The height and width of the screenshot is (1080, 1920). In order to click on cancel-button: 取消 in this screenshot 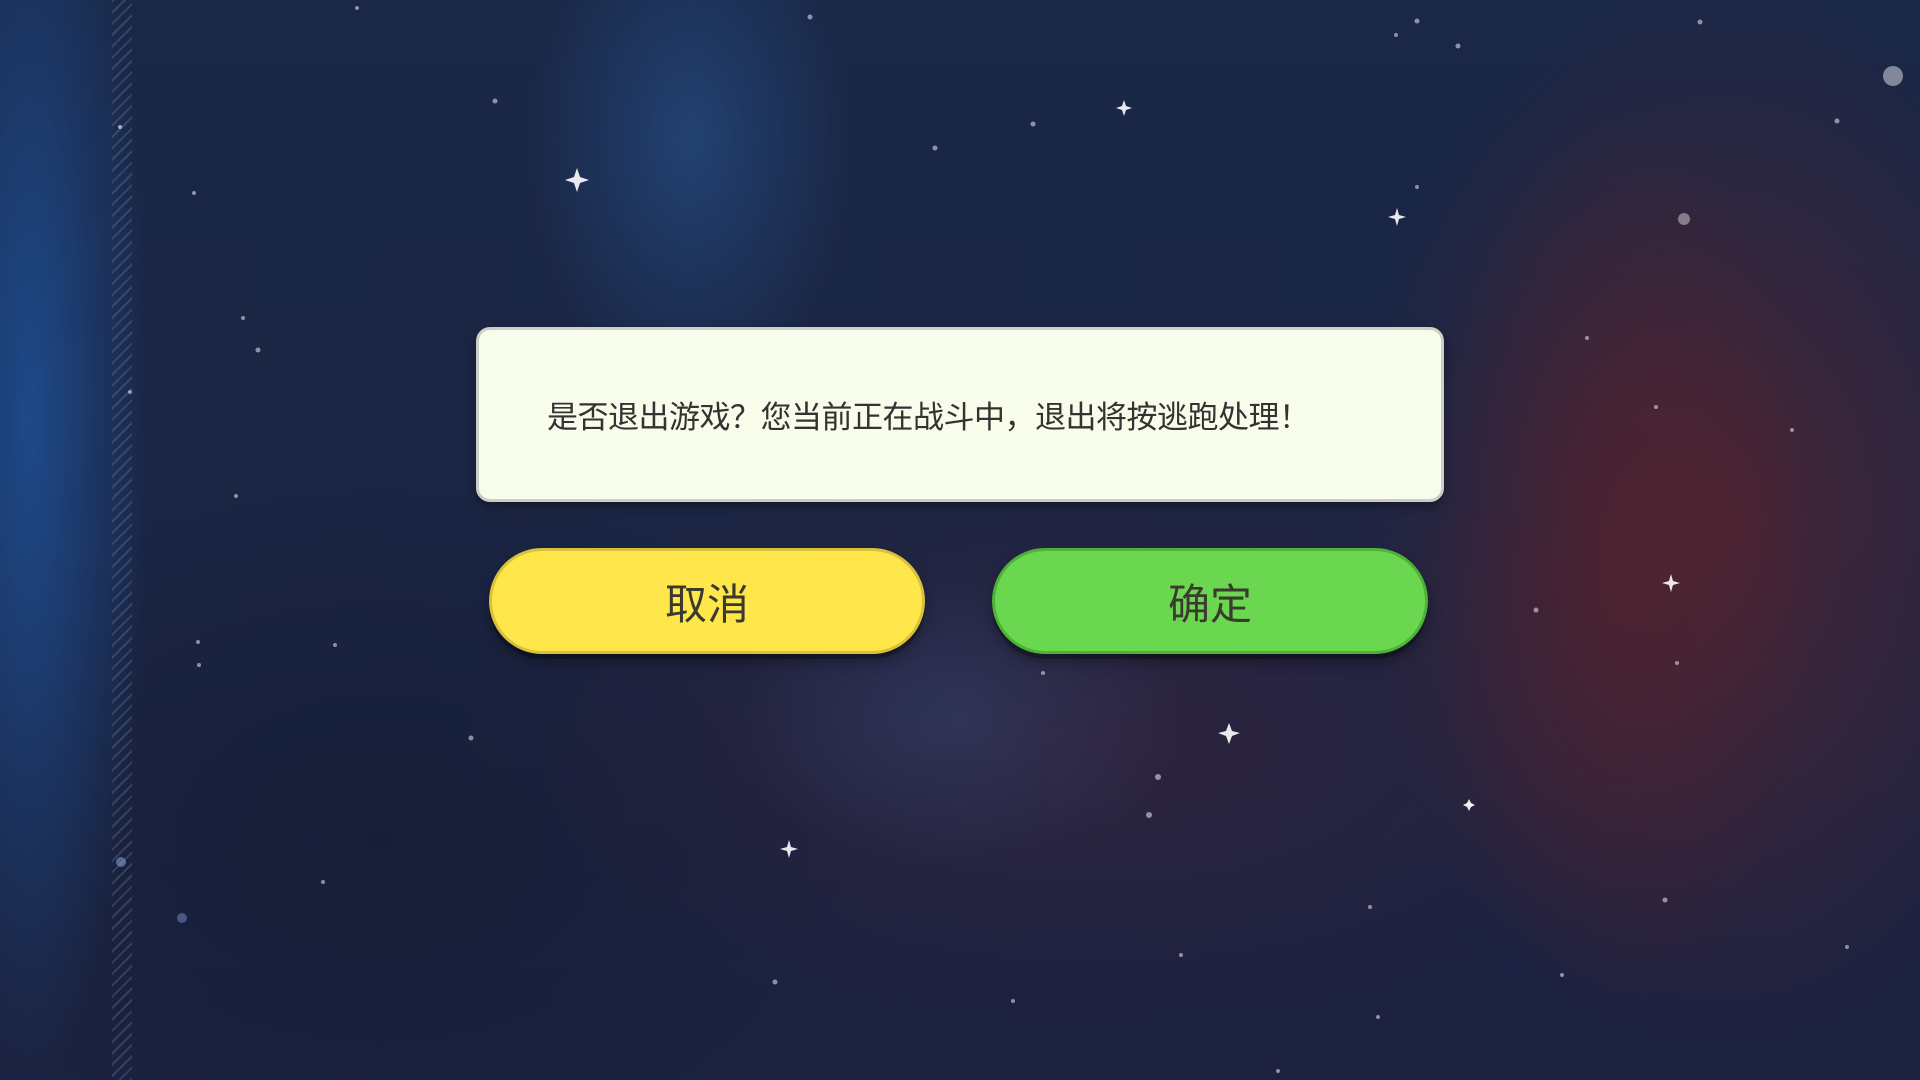, I will do `click(707, 601)`.